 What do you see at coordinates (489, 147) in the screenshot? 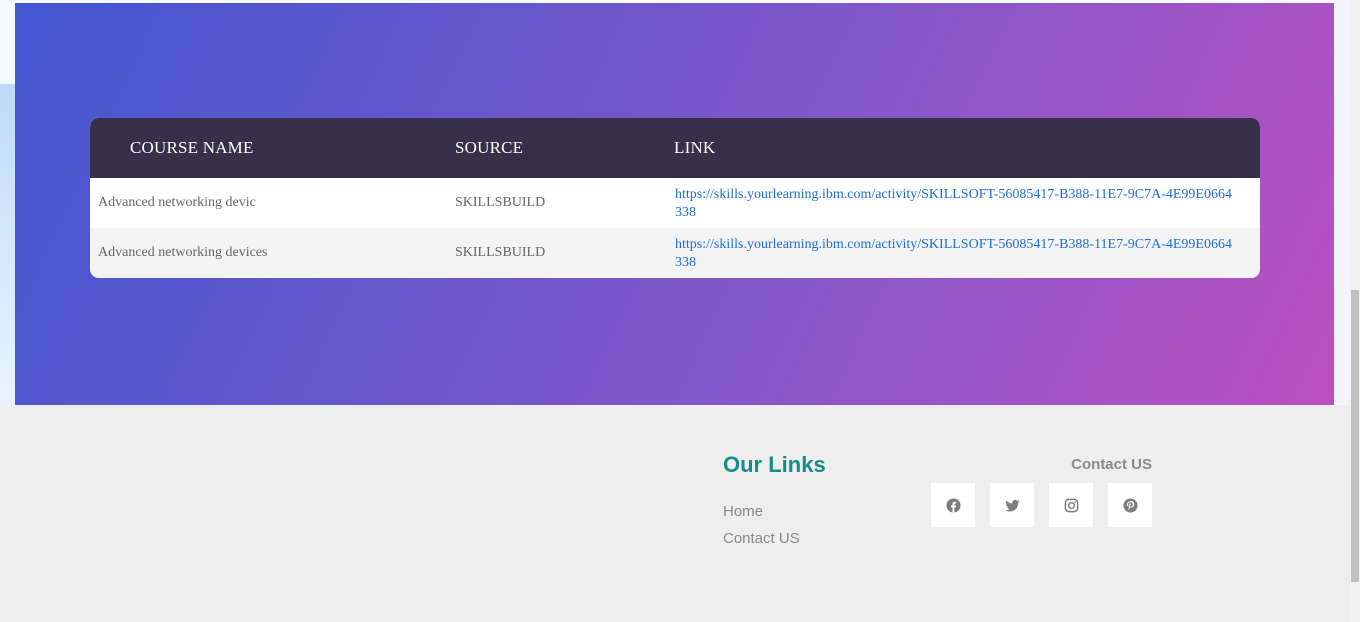
I see `header-source: SOURCE` at bounding box center [489, 147].